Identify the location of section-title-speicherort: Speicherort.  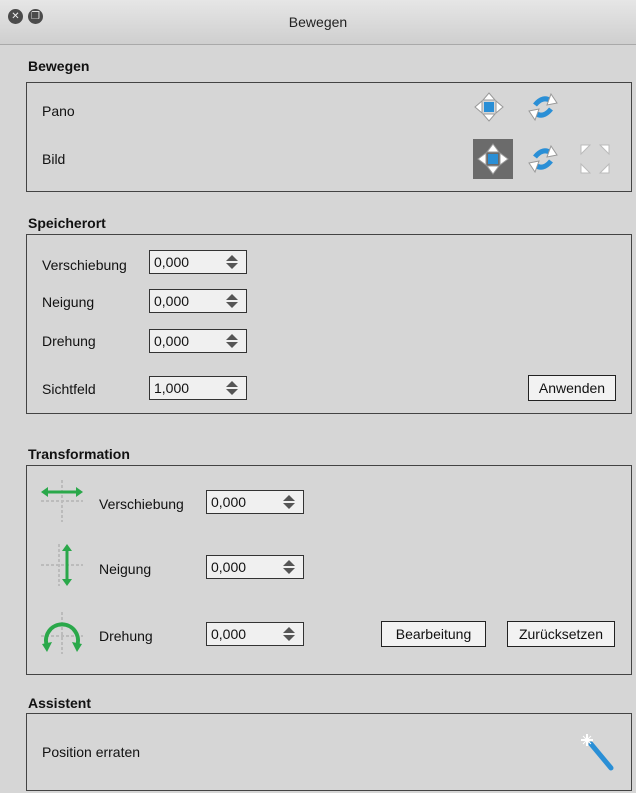
(67, 223).